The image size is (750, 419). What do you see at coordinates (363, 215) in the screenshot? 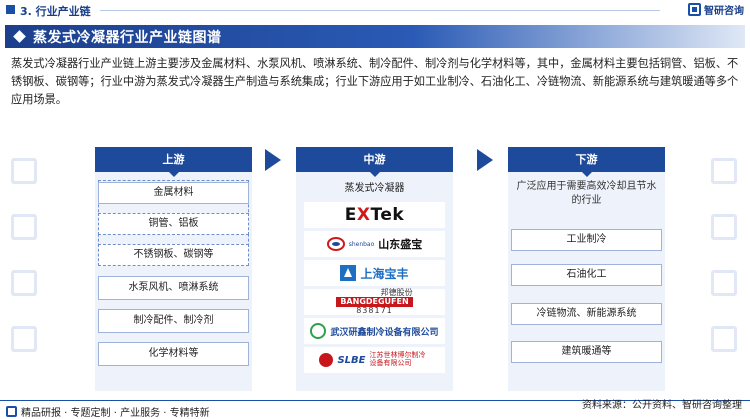
I see `exotek-logo-x: X` at bounding box center [363, 215].